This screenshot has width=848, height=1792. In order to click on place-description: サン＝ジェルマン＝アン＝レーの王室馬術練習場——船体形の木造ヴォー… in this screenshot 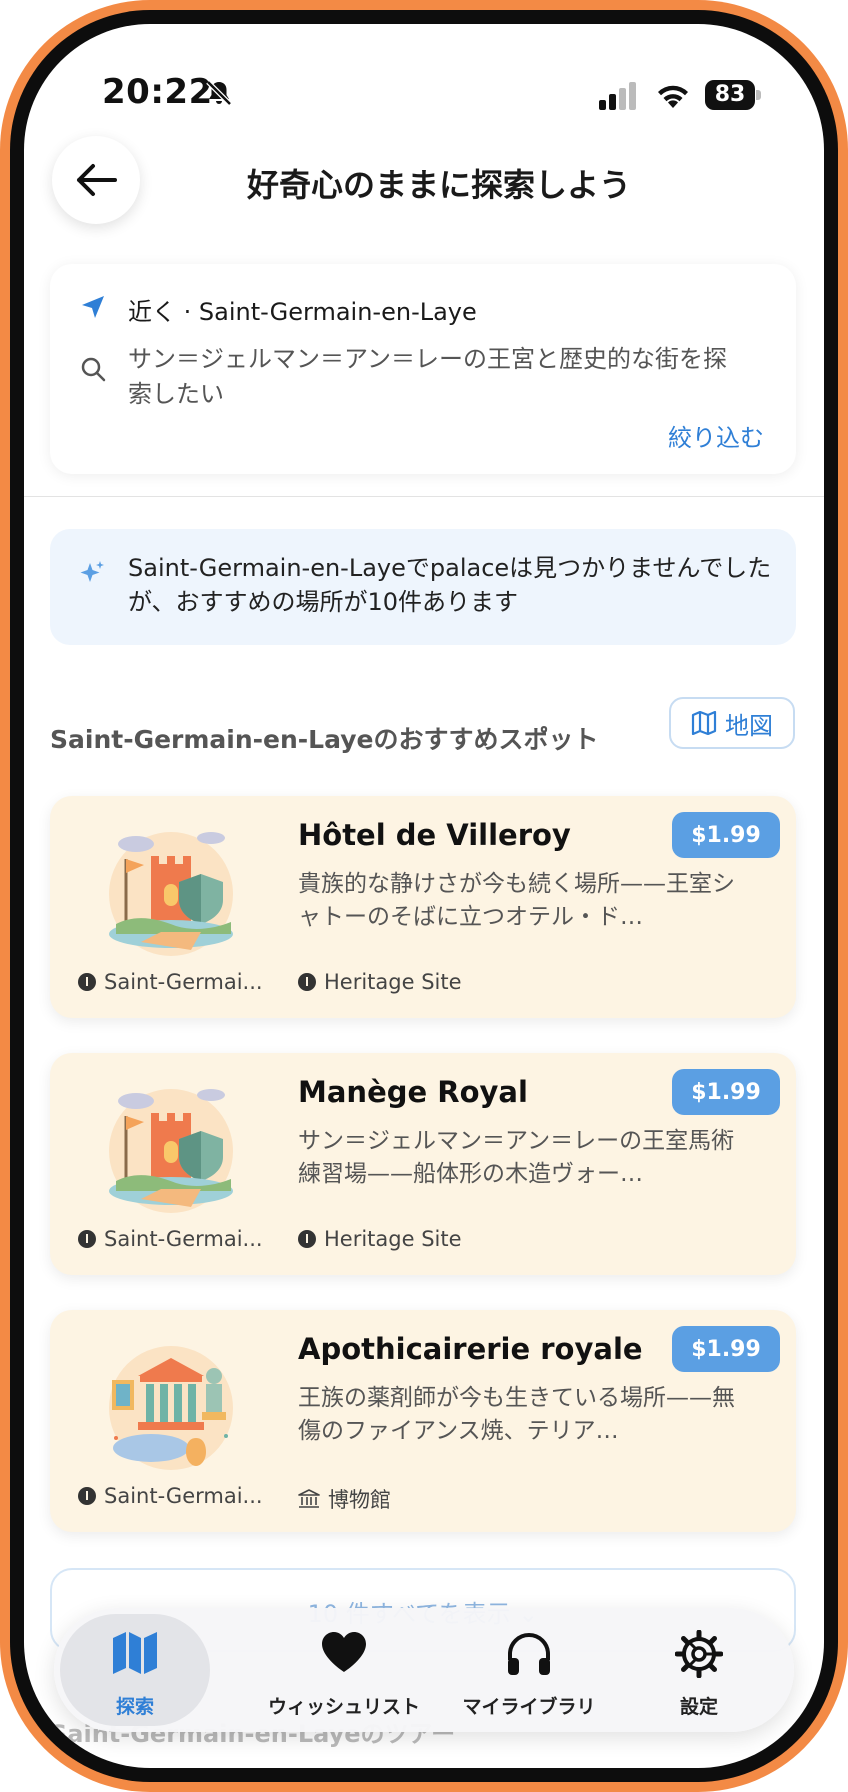, I will do `click(516, 1157)`.